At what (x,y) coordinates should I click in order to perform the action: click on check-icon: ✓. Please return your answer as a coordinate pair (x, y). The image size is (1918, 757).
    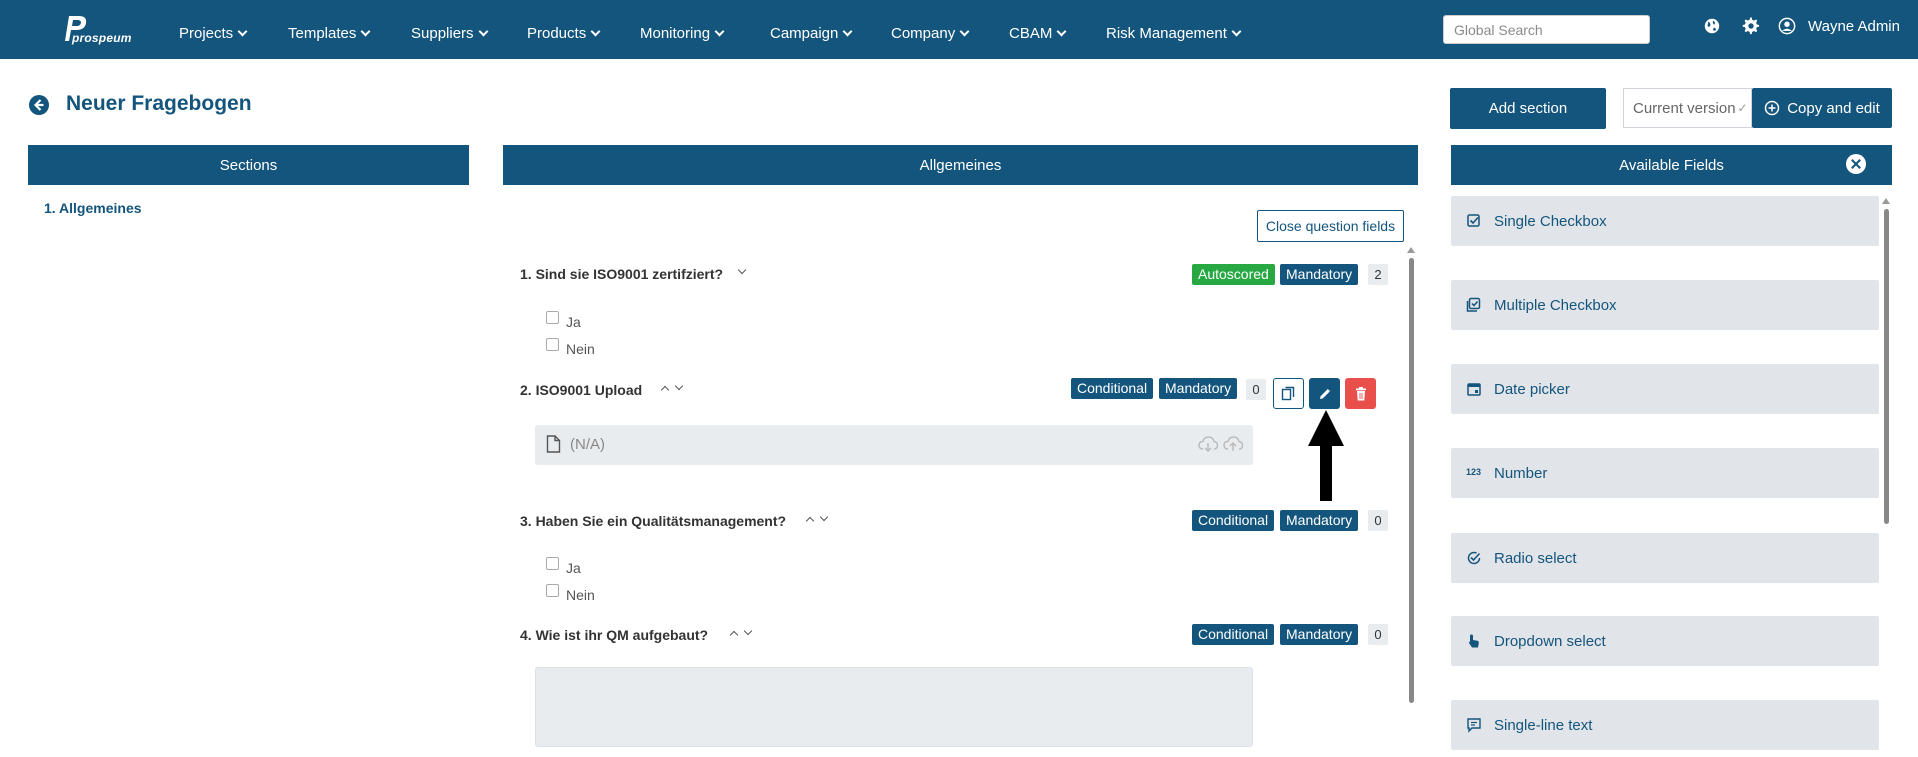
    Looking at the image, I should click on (1742, 108).